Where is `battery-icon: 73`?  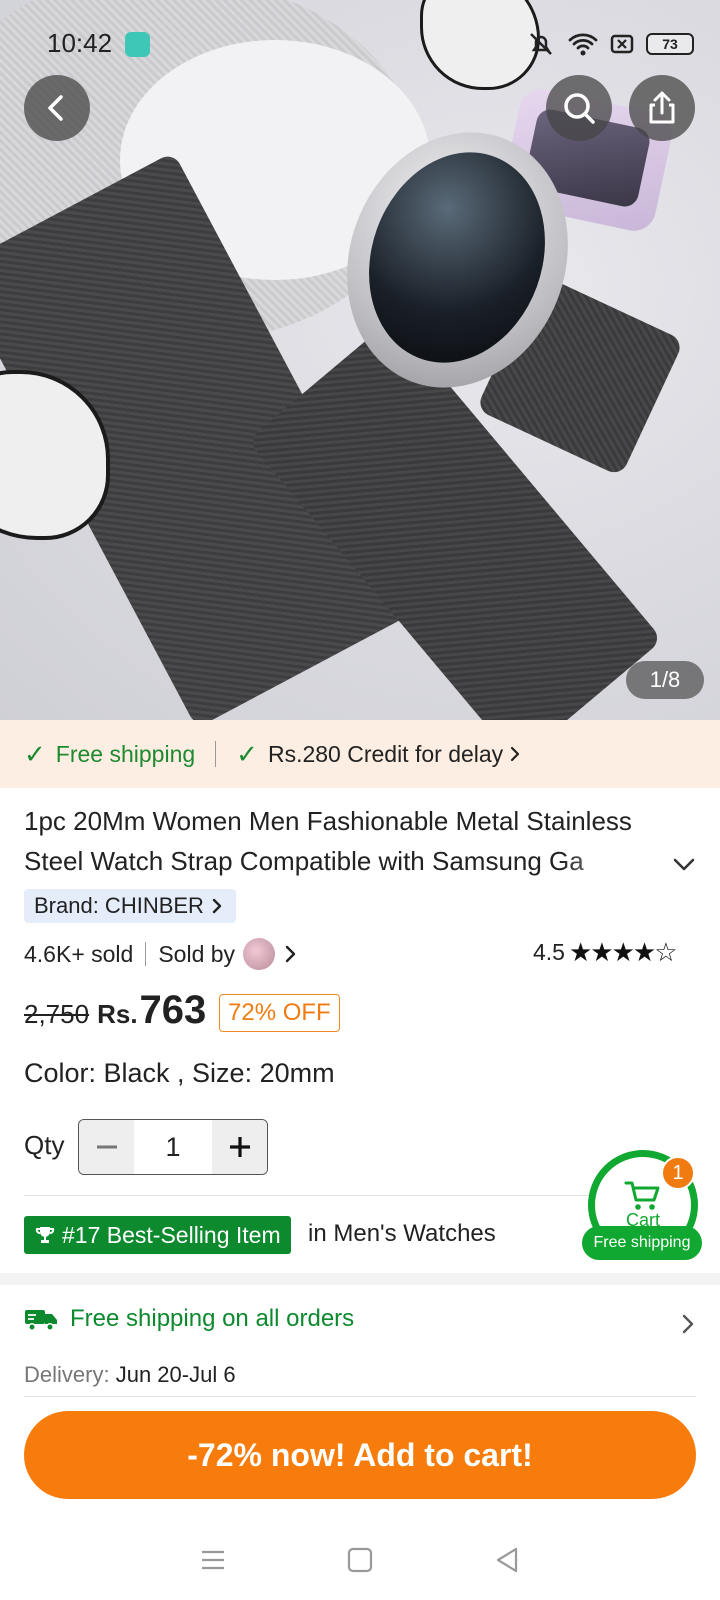
battery-icon: 73 is located at coordinates (670, 44).